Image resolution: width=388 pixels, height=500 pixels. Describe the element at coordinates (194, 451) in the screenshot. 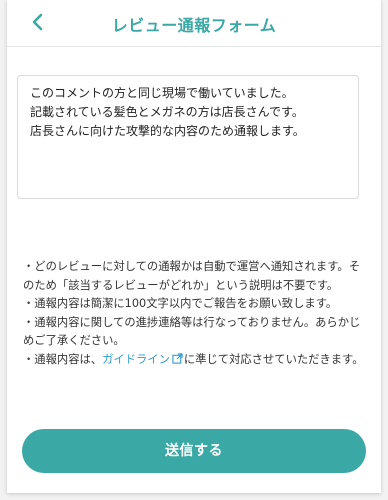

I see `submit-button: 送信する` at that location.